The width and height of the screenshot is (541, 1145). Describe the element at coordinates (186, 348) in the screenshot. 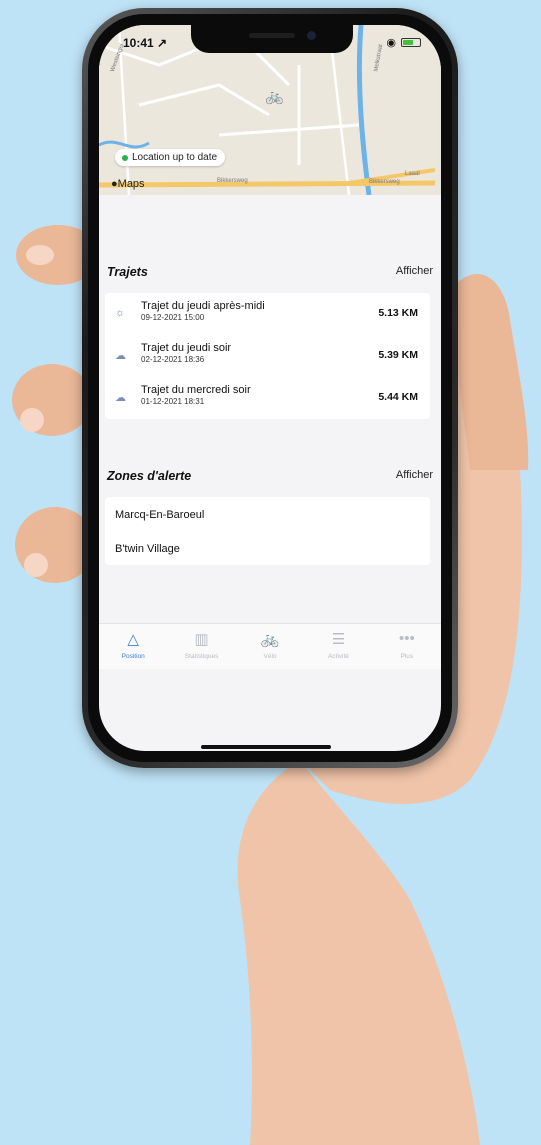

I see `trip-name: Trajet du jeudi soir` at that location.